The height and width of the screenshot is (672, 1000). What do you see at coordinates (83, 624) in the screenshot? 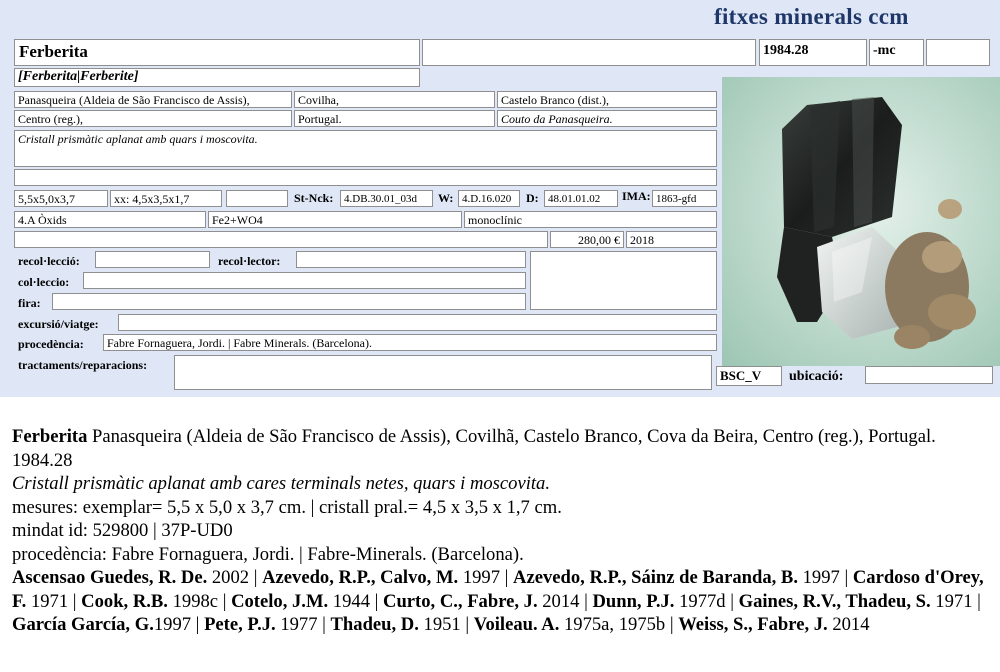
I see `reference-author: García García, G.` at bounding box center [83, 624].